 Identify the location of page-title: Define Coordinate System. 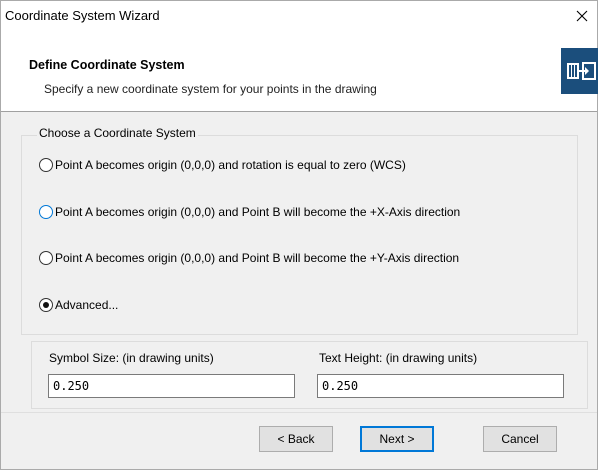
(107, 65).